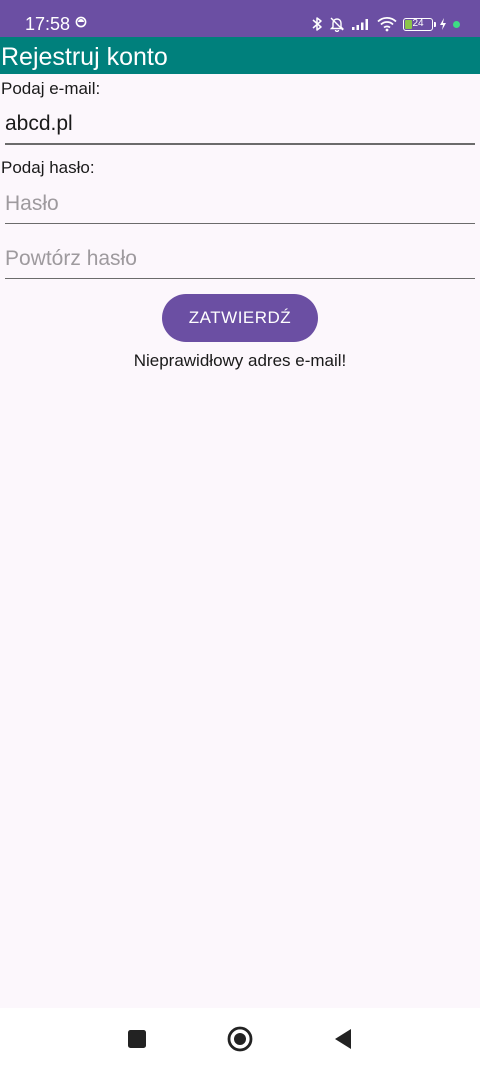 The height and width of the screenshot is (1067, 480). I want to click on error-message: Nieprawidłowy adres e-mail!, so click(240, 360).